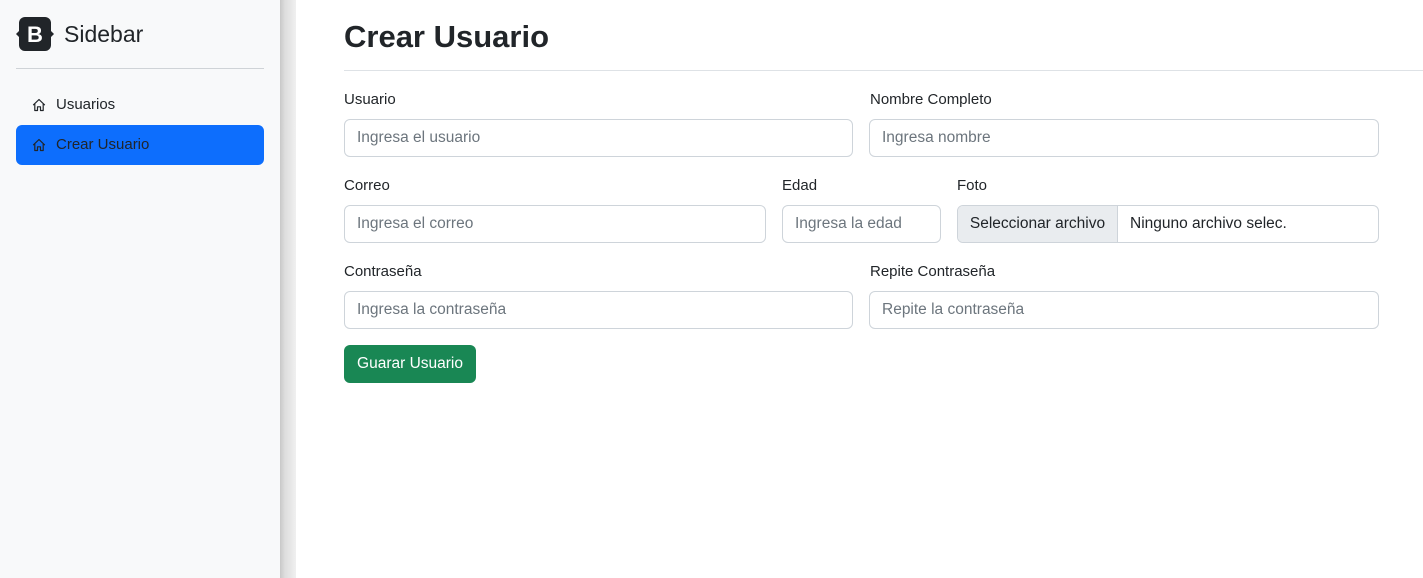 This screenshot has width=1423, height=578. What do you see at coordinates (288, 289) in the screenshot?
I see `sidebar-resize-divider` at bounding box center [288, 289].